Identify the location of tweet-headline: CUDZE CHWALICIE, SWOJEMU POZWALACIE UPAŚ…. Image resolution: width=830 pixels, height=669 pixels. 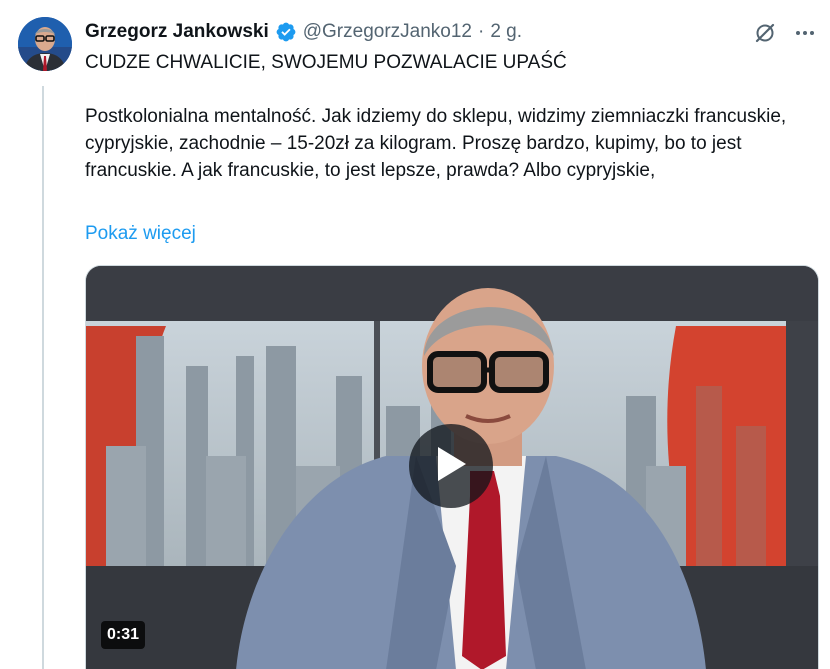
(326, 62).